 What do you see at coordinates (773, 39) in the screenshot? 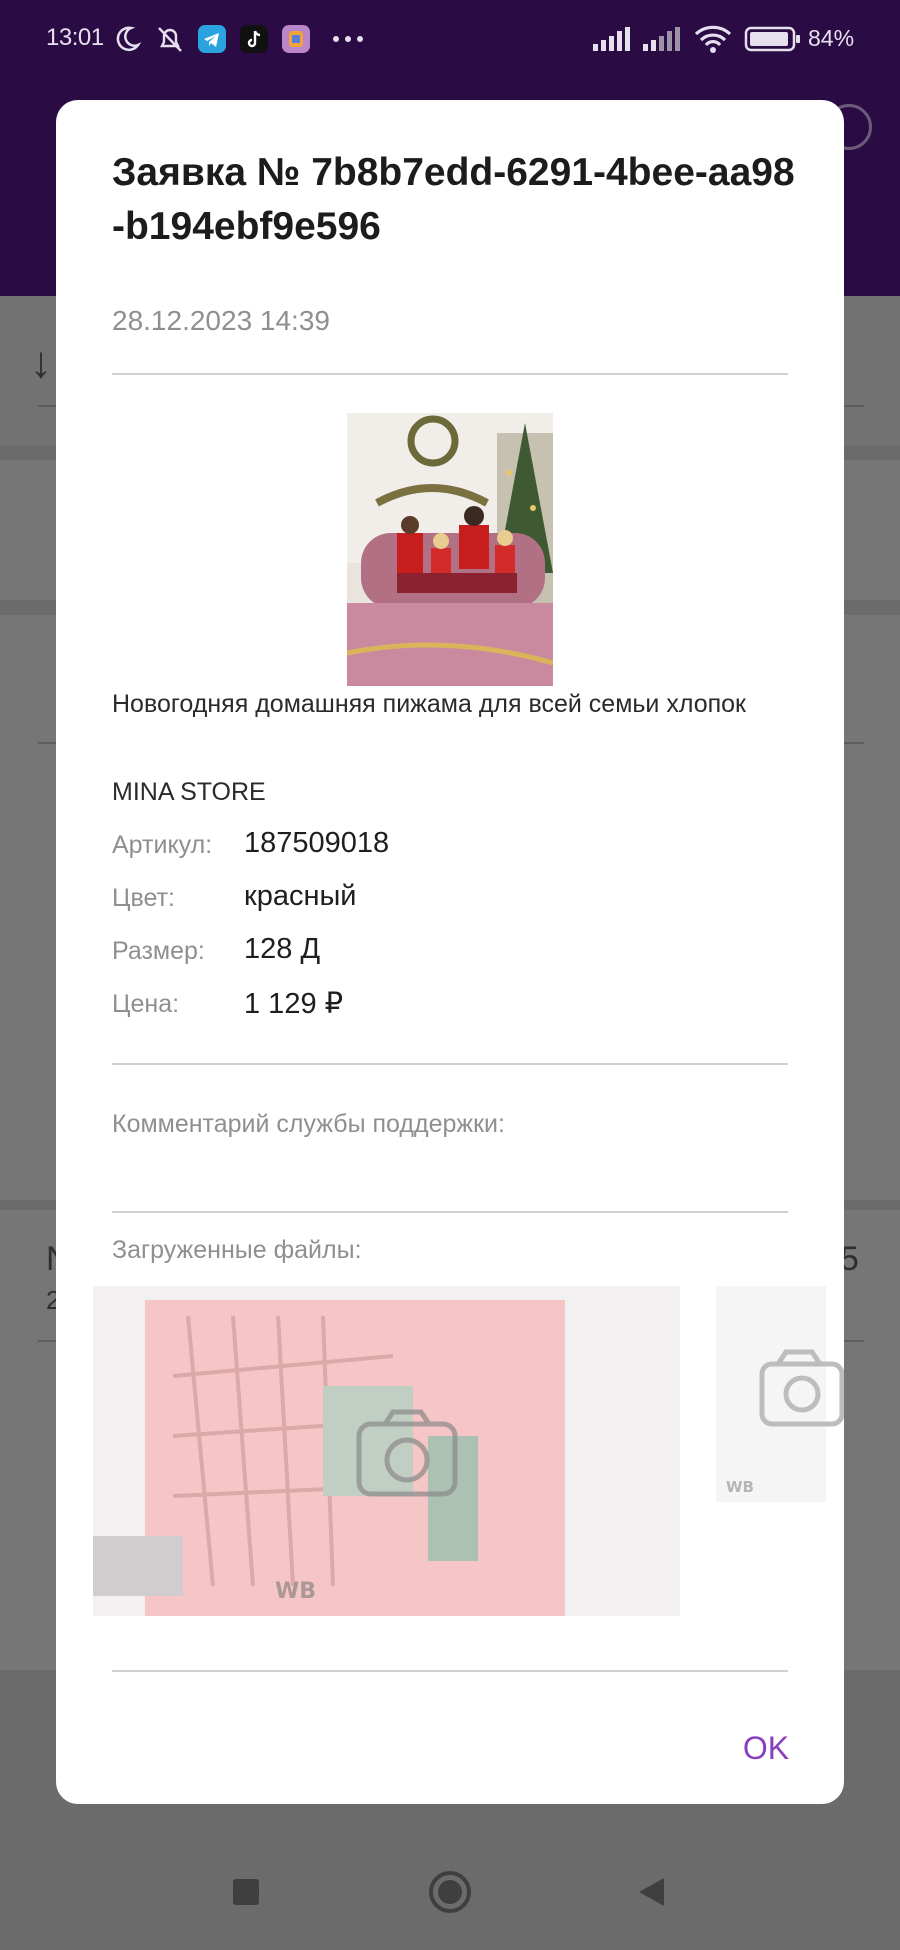
I see `battery-icon` at bounding box center [773, 39].